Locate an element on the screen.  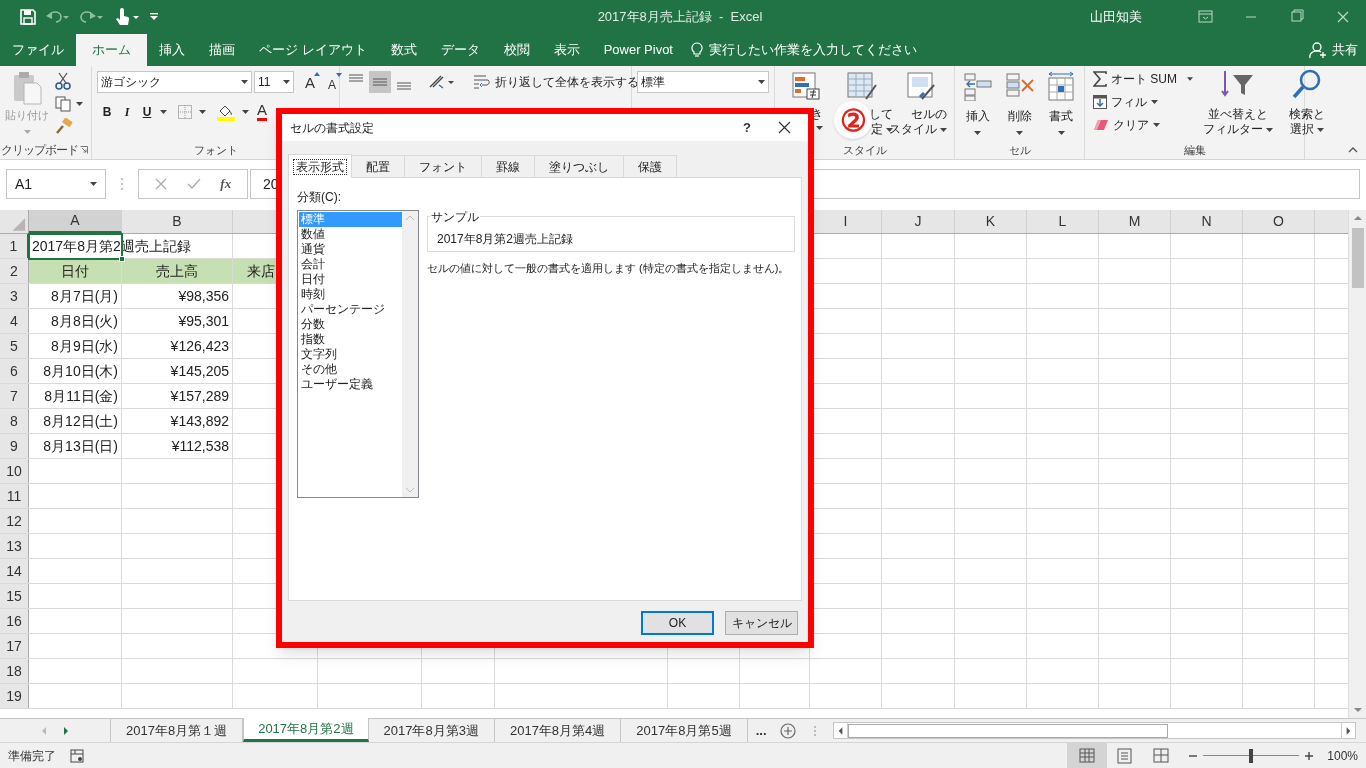
ok-button: OK is located at coordinates (677, 623).